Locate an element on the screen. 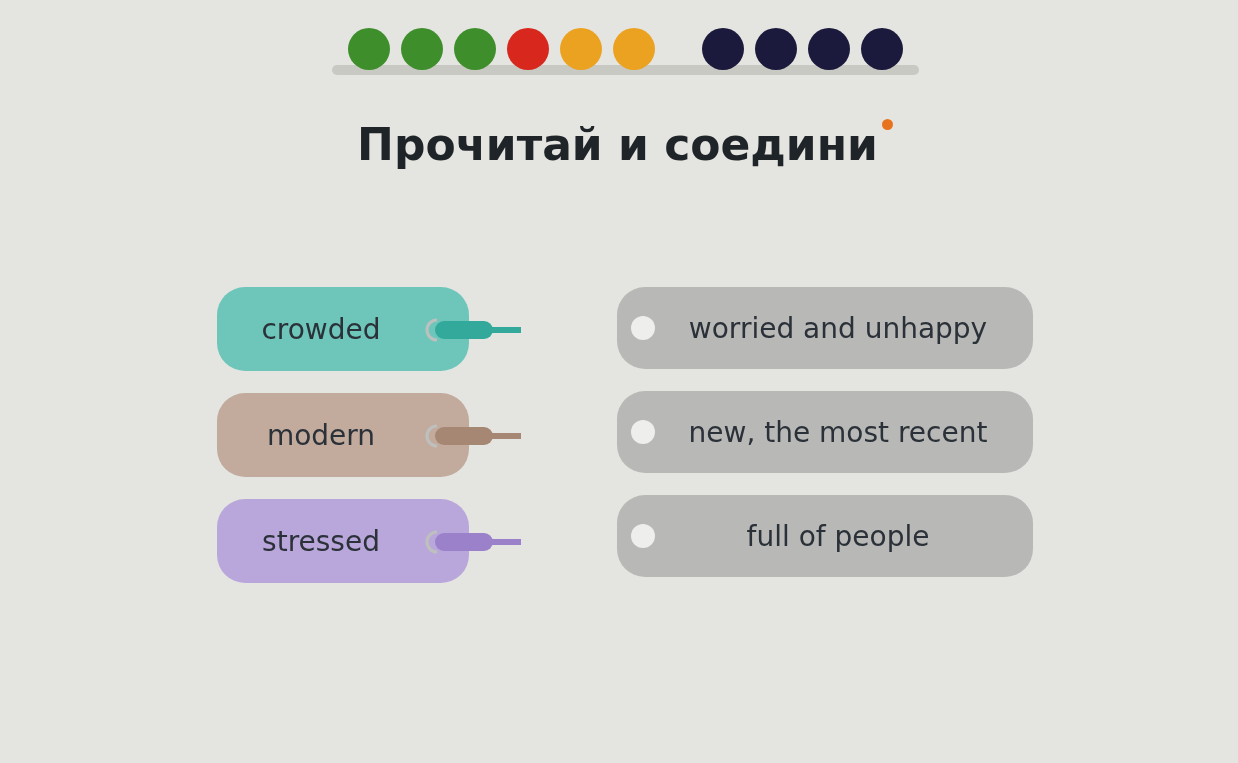  definition-card: worried and unhappy is located at coordinates (825, 328).